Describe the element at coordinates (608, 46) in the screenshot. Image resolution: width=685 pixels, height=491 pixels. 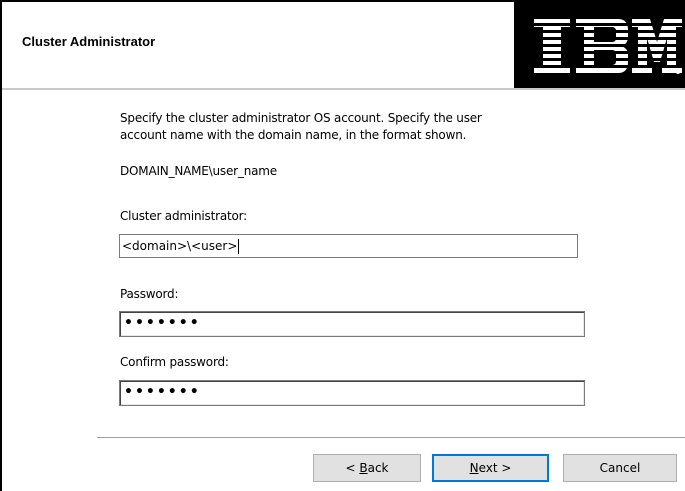
I see `ibm-logo-icon` at that location.